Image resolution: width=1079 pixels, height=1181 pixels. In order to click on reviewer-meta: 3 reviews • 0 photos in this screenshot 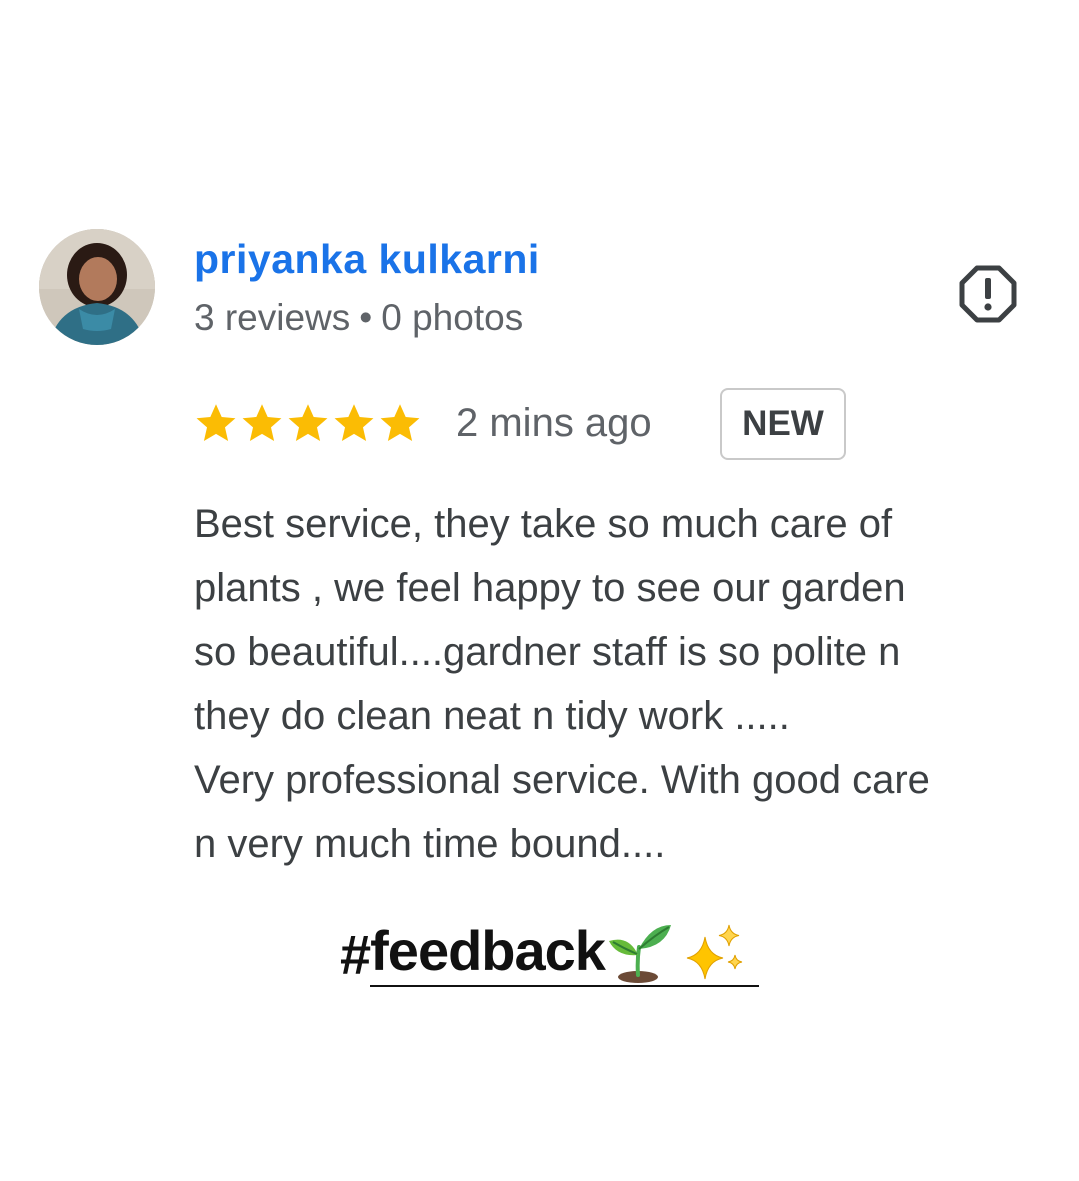, I will do `click(358, 318)`.